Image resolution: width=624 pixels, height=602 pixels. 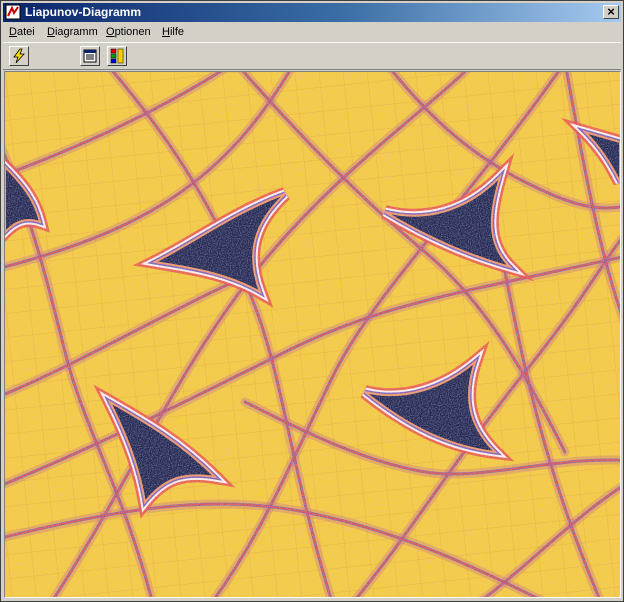 What do you see at coordinates (83, 12) in the screenshot?
I see `window-title: Liapunov-Diagramm` at bounding box center [83, 12].